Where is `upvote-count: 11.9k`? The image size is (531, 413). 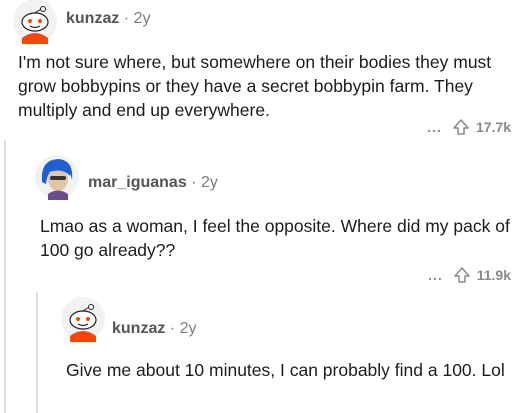
upvote-count: 11.9k is located at coordinates (493, 275).